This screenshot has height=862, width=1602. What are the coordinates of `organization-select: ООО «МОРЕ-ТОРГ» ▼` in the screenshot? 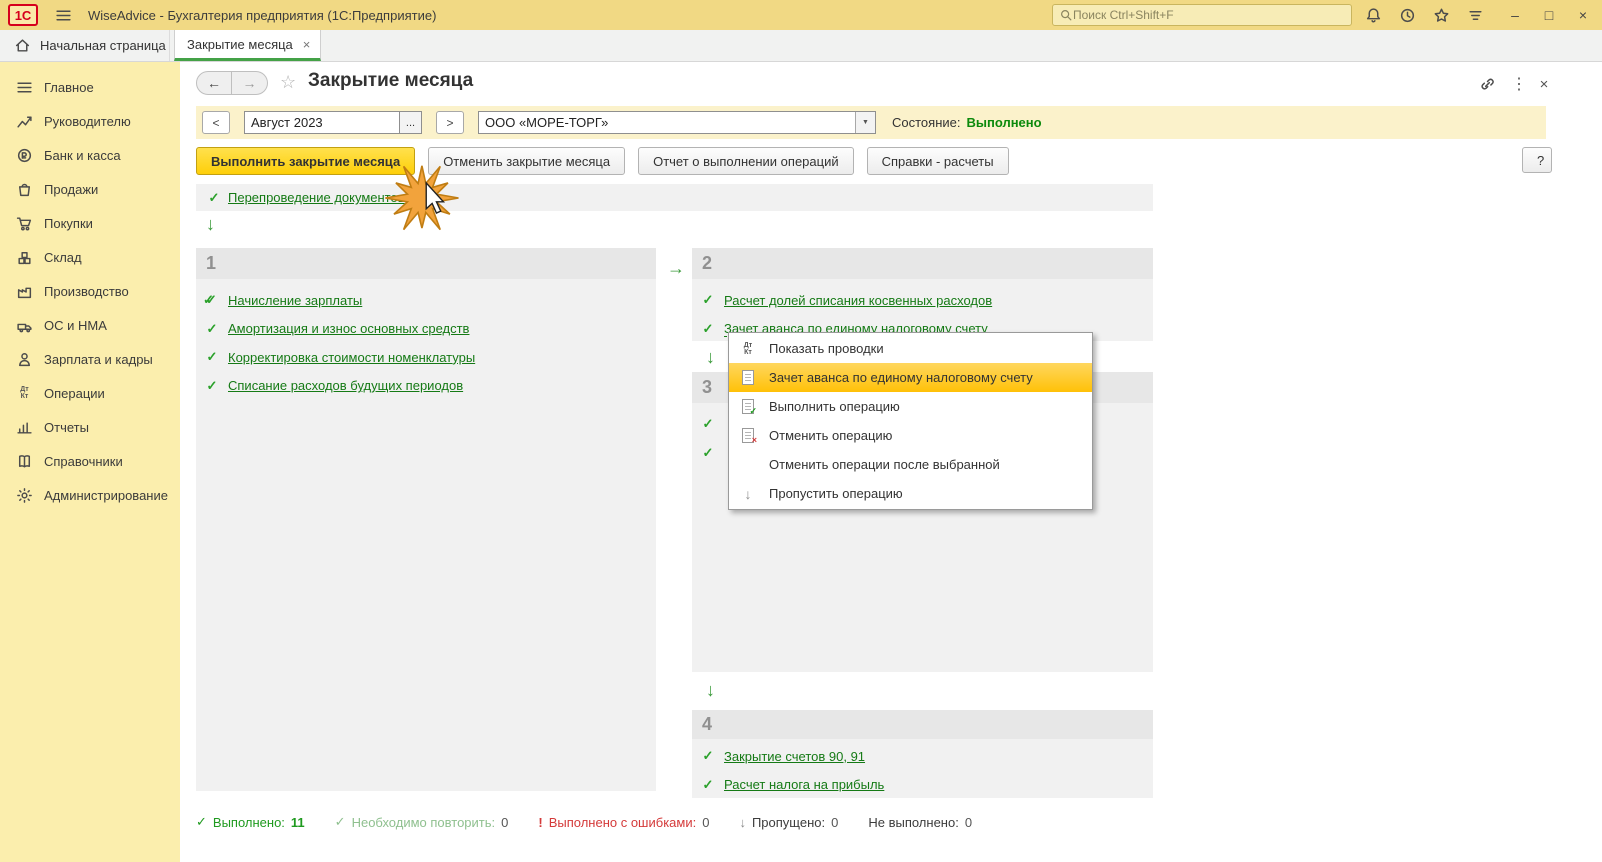 It's located at (677, 122).